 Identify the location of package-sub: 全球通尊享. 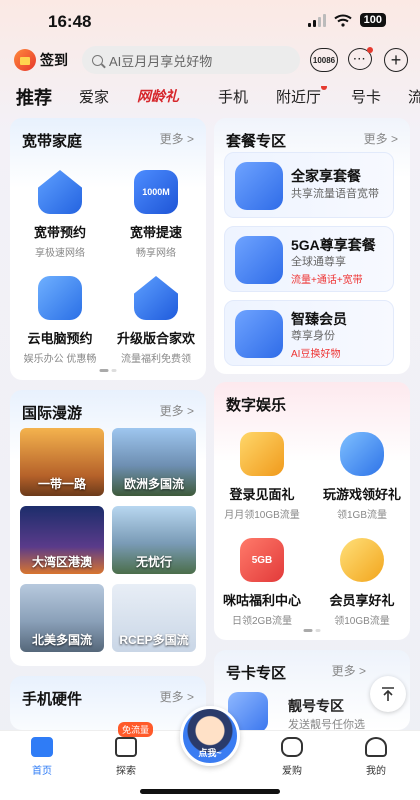
(318, 262).